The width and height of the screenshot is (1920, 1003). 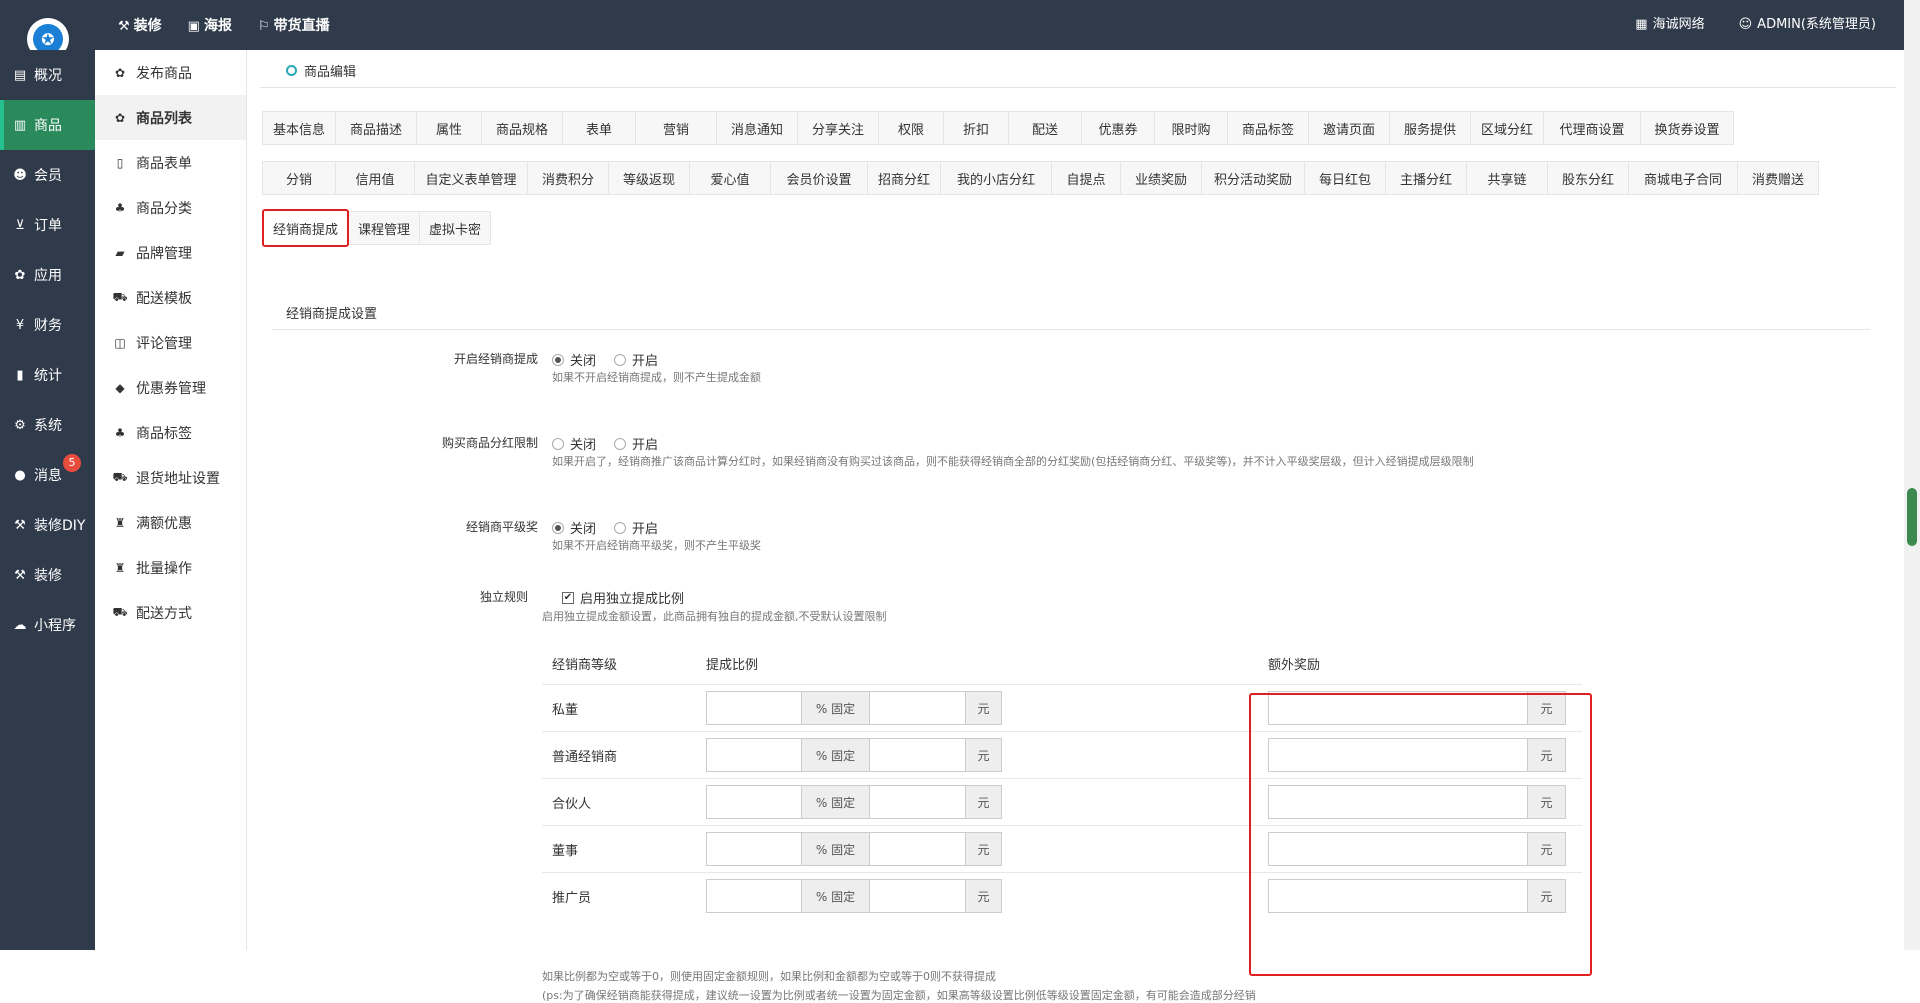 What do you see at coordinates (47, 625) in the screenshot?
I see `sidebar-item: ☁ 小程序` at bounding box center [47, 625].